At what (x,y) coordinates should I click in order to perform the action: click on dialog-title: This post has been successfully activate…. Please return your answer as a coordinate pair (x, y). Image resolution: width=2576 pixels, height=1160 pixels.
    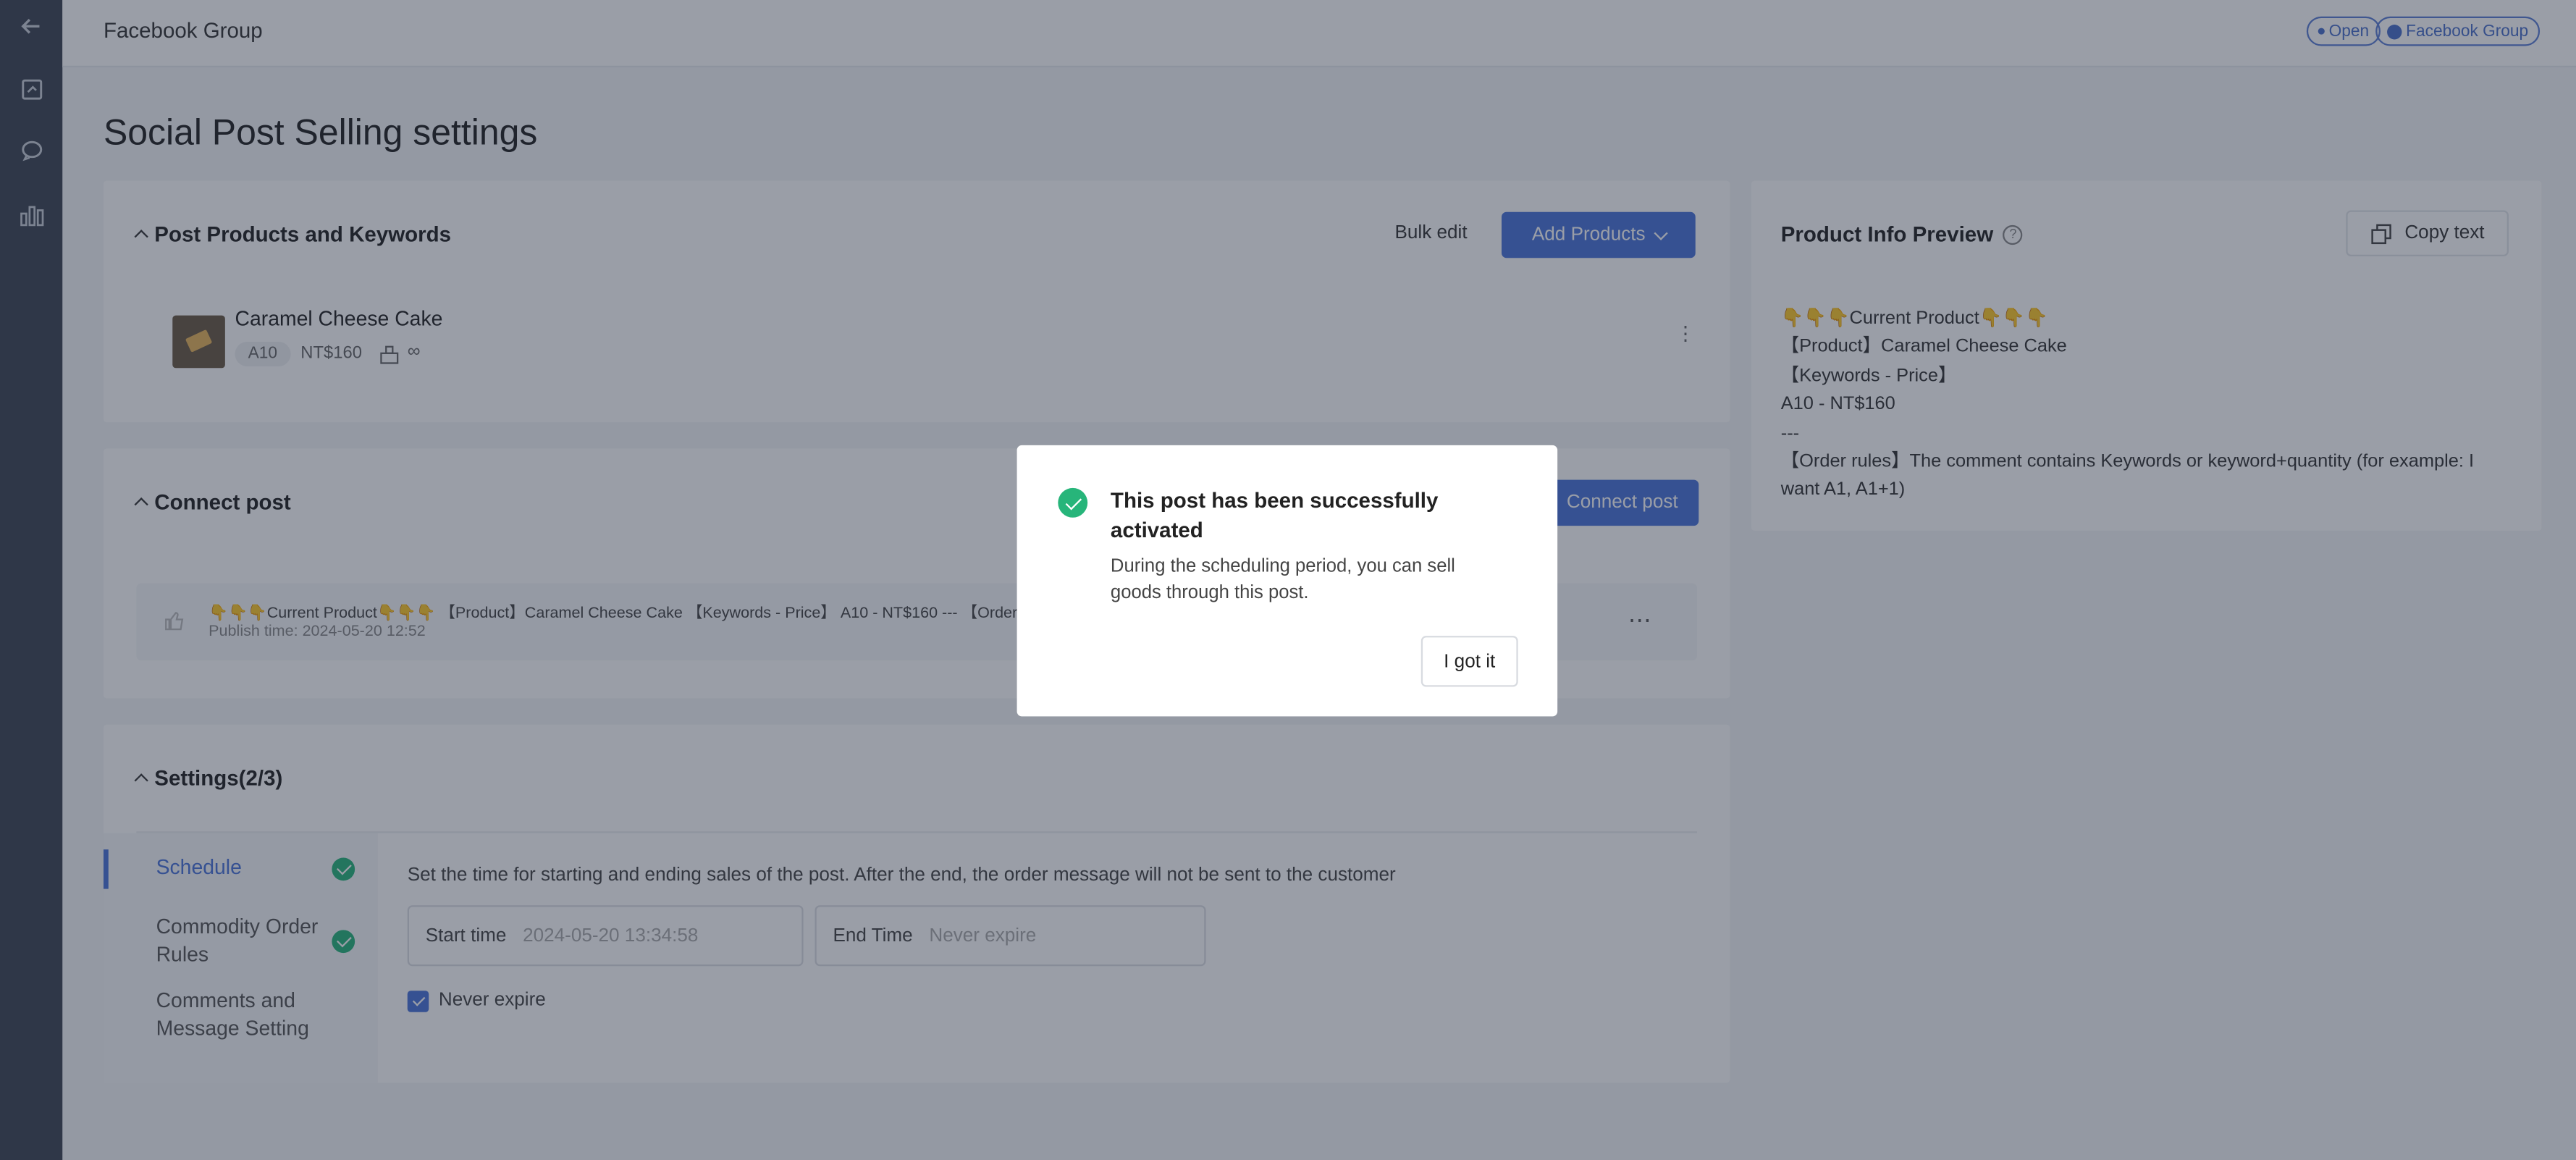
    Looking at the image, I should click on (1274, 514).